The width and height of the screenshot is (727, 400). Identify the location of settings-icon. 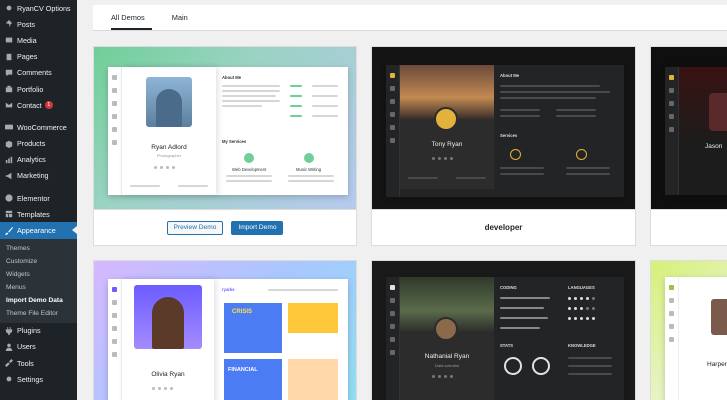
(8, 379).